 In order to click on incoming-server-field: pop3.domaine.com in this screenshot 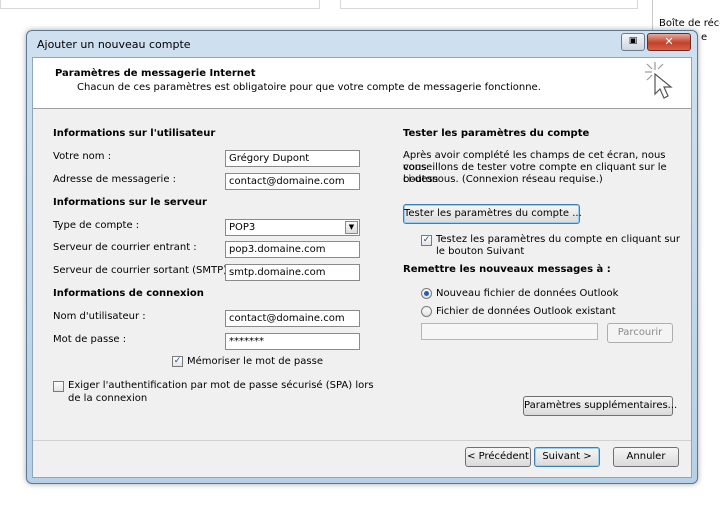, I will do `click(292, 249)`.